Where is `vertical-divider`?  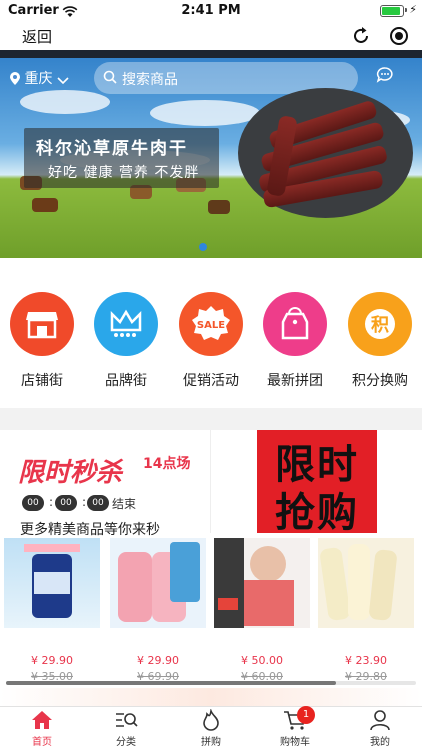
vertical-divider is located at coordinates (210, 481).